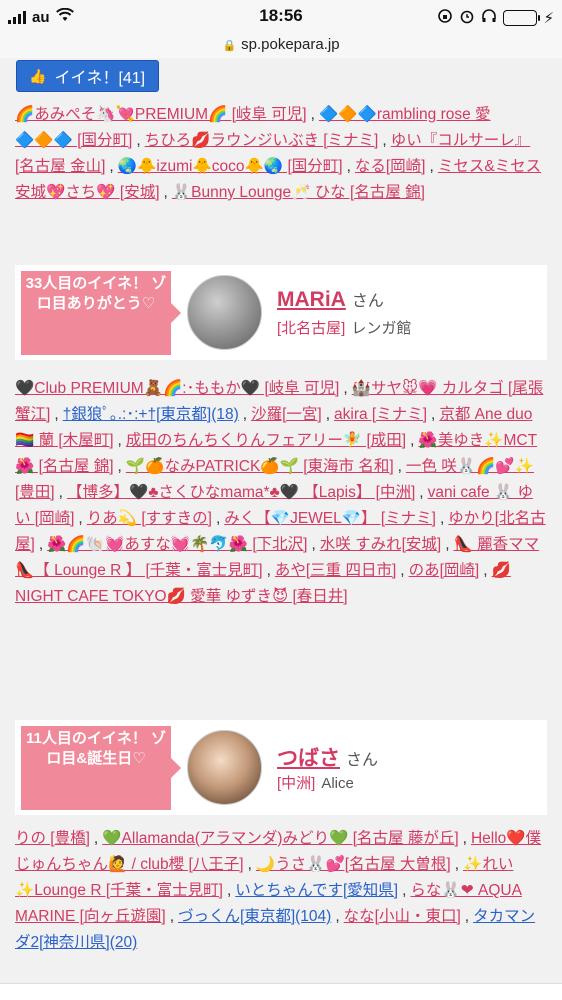 This screenshot has height=1000, width=562. Describe the element at coordinates (101, 313) in the screenshot. I see `milestone-label: 33人目のイイネ！ ゾロ目ありがとう♡` at that location.